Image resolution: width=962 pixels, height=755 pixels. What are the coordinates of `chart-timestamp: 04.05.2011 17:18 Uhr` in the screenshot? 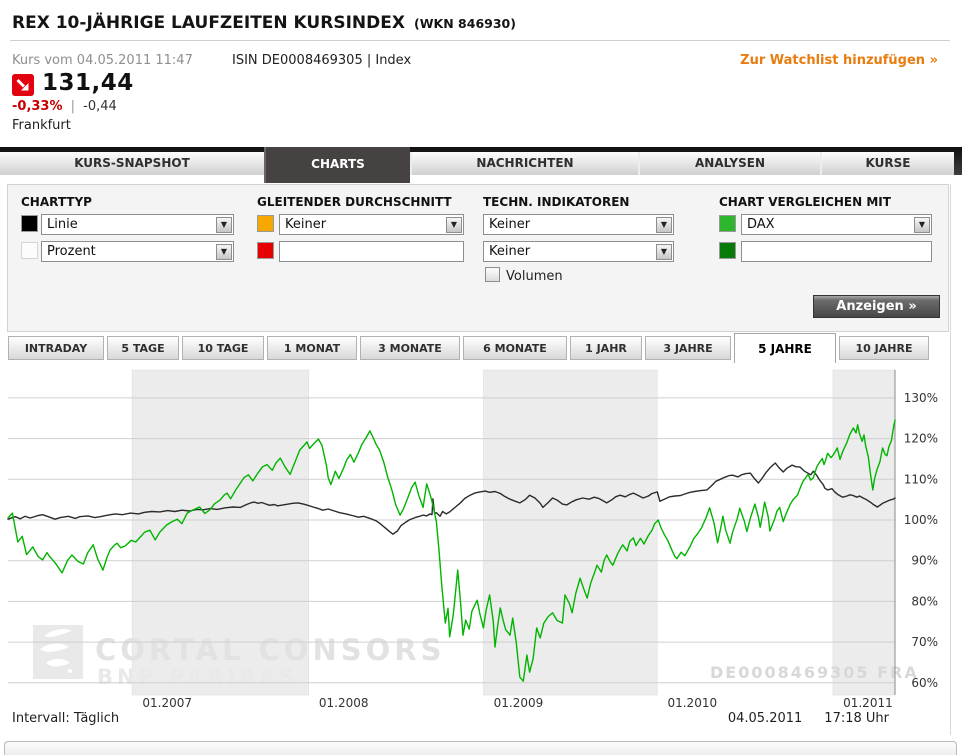 It's located at (808, 718).